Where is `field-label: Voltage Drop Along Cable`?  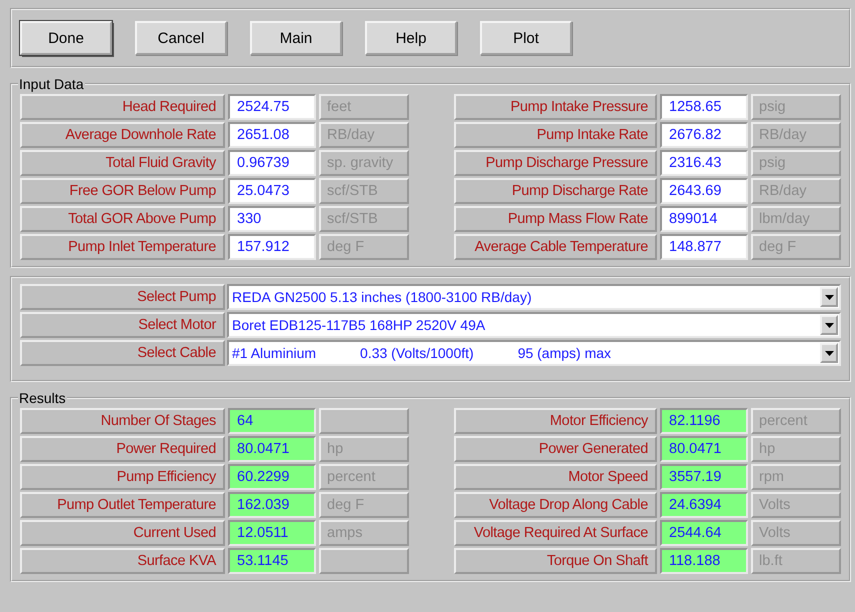
field-label: Voltage Drop Along Cable is located at coordinates (555, 505).